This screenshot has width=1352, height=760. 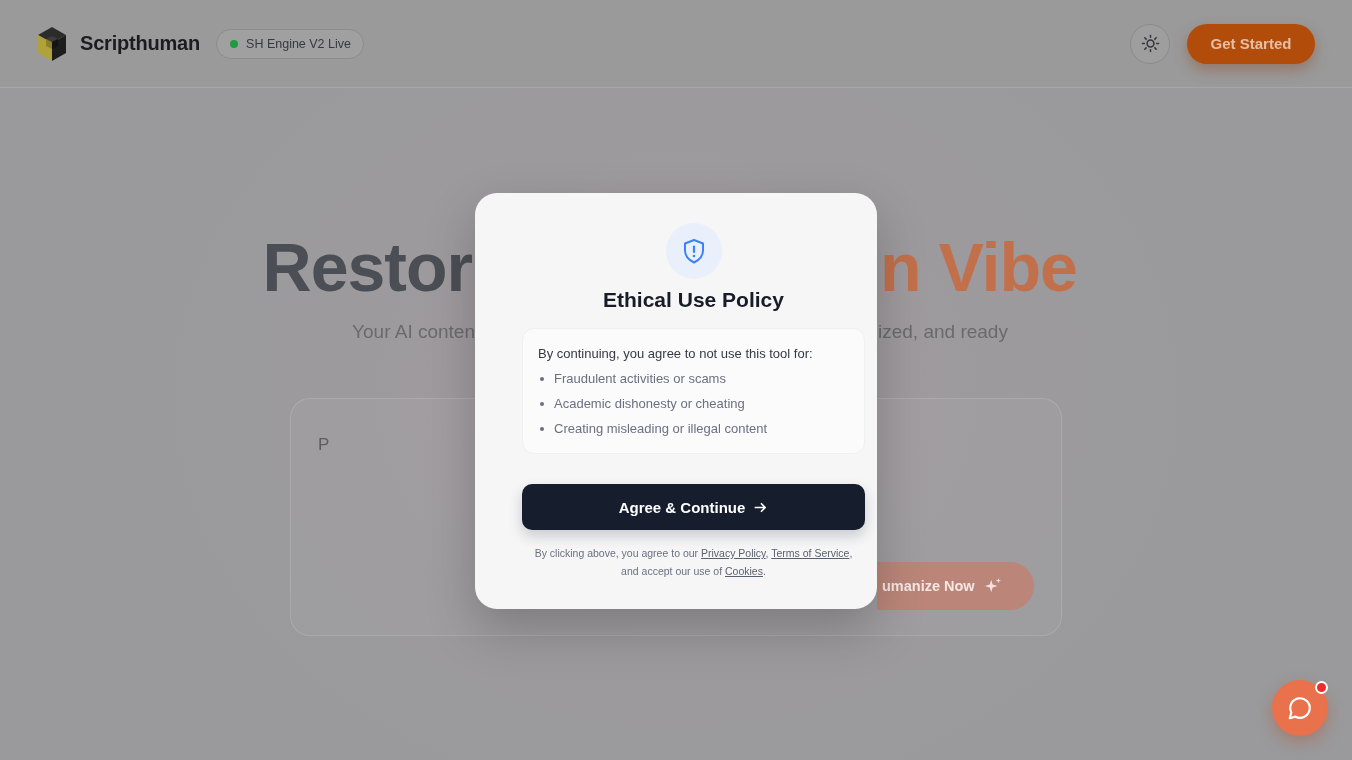 What do you see at coordinates (744, 571) in the screenshot?
I see `legal-link: Cookies` at bounding box center [744, 571].